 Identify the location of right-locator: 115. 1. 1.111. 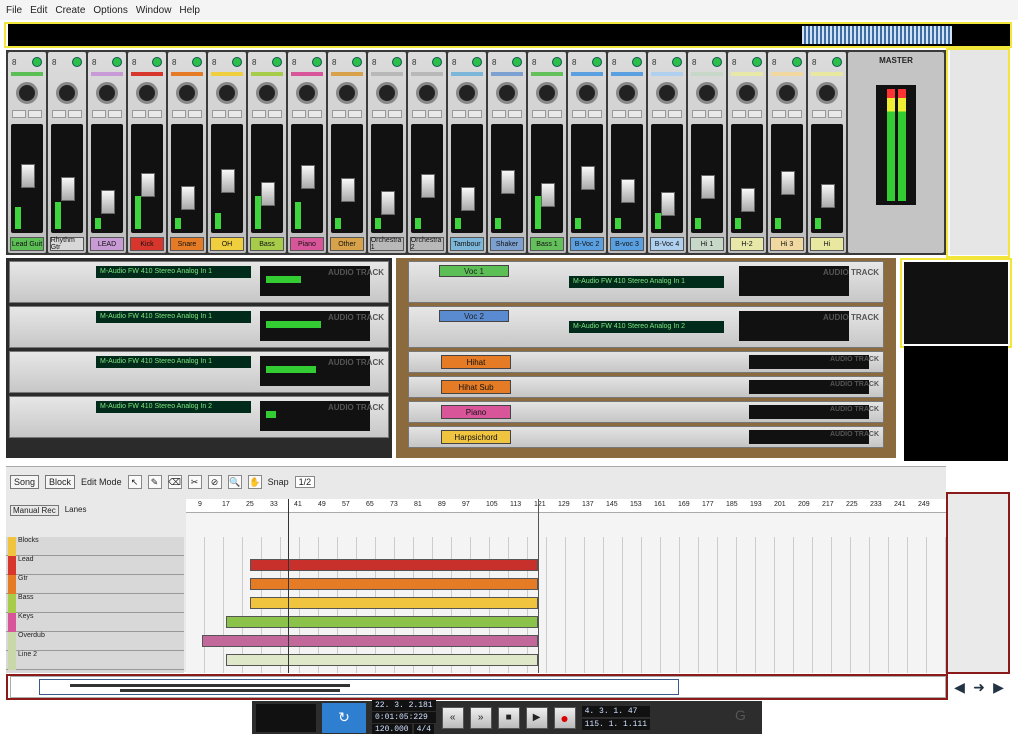
(616, 724).